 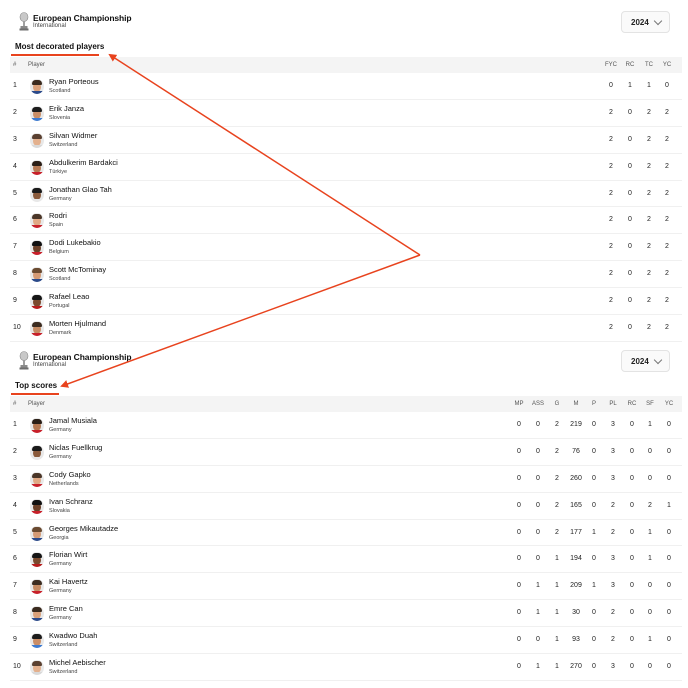 What do you see at coordinates (346, 167) in the screenshot?
I see `table-row: 4 Abdulkerim Bardakci Türkiye 2 0 2 2` at bounding box center [346, 167].